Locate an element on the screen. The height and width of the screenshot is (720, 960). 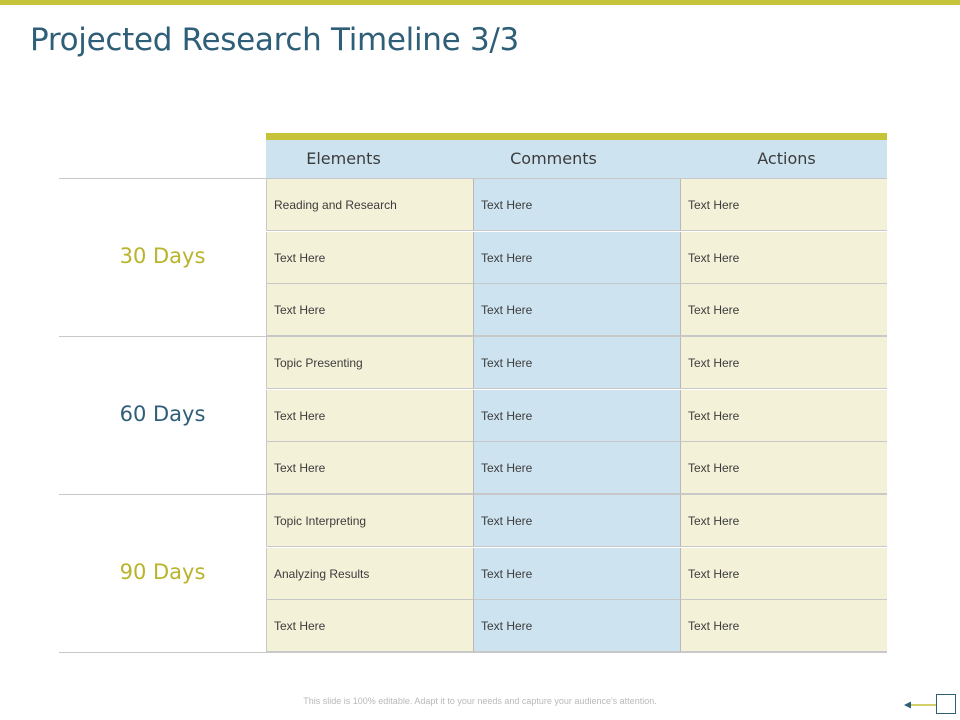
column-header-elements: Elements is located at coordinates (343, 158).